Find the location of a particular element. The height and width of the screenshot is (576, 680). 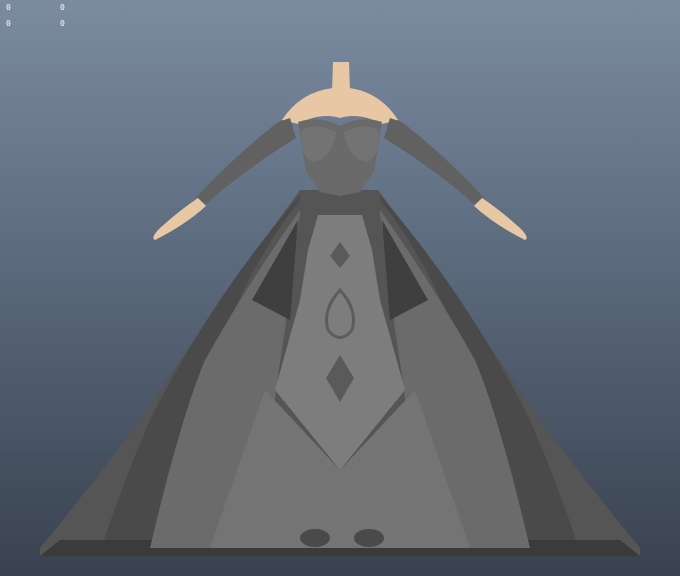

right-shoe is located at coordinates (369, 538).